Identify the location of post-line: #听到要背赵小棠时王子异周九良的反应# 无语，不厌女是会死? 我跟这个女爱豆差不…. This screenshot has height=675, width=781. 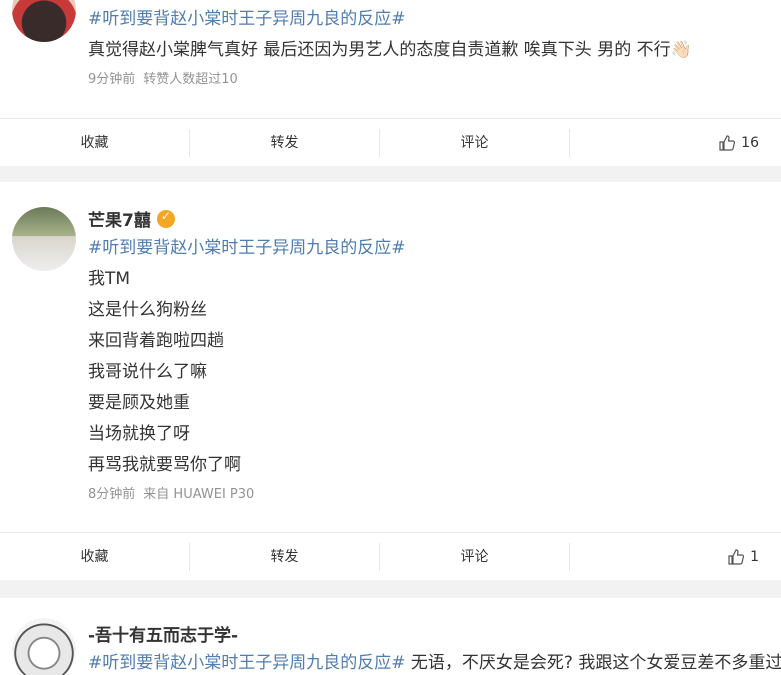
(434, 661).